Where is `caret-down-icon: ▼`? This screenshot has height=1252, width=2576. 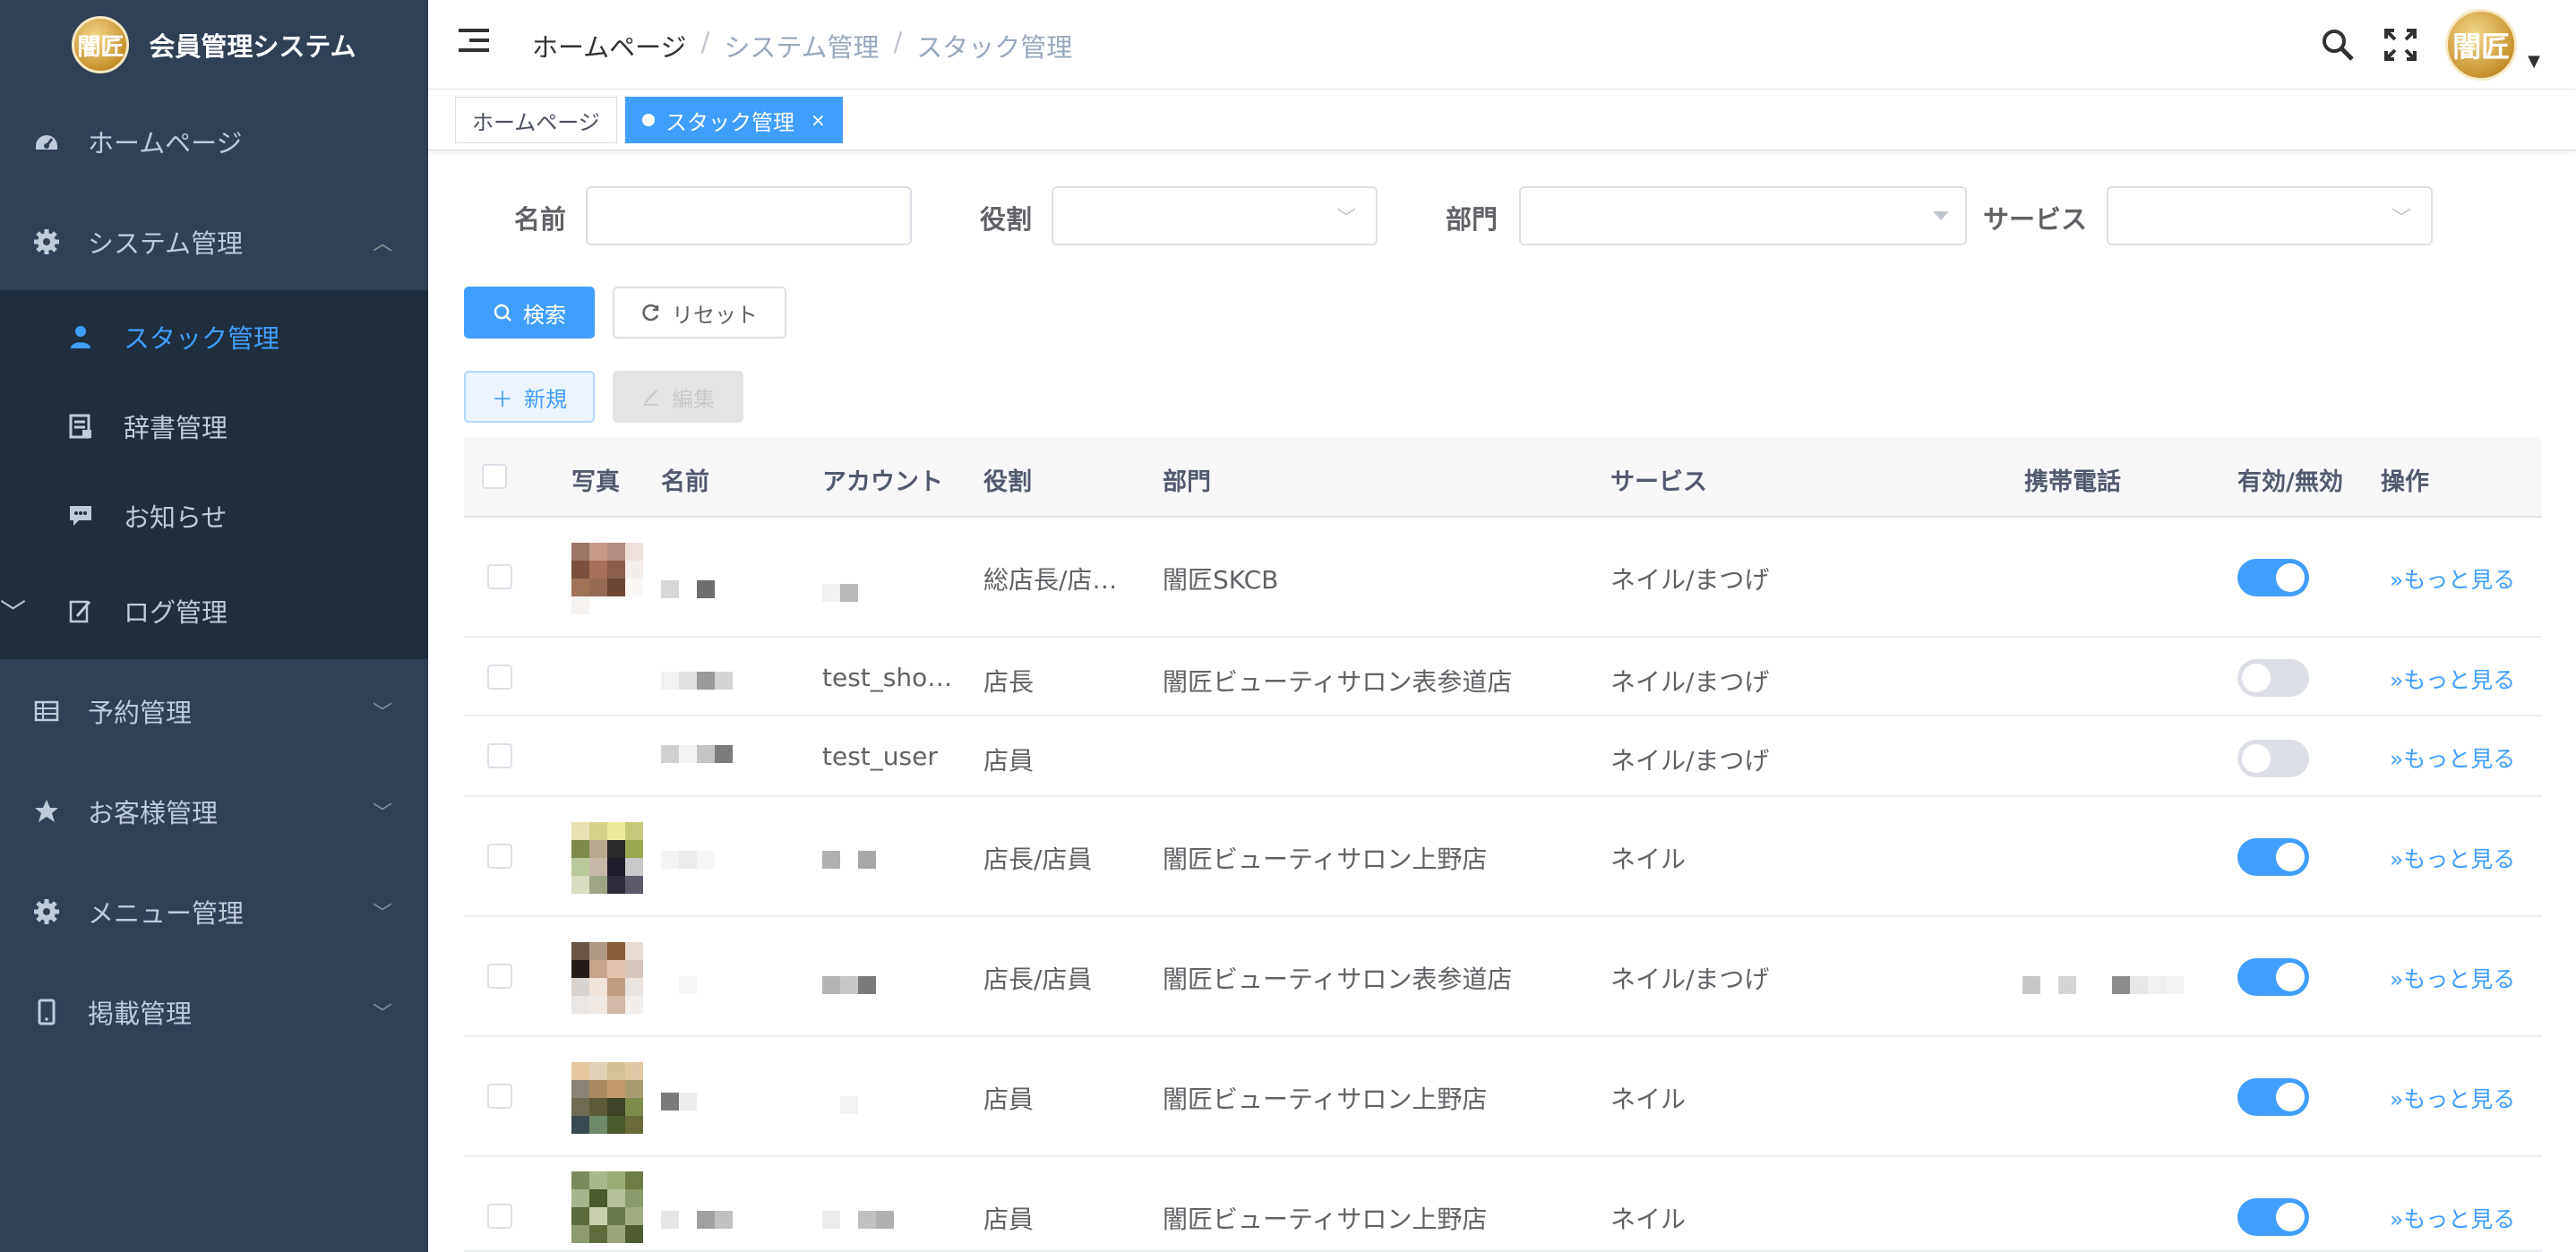 caret-down-icon: ▼ is located at coordinates (2534, 61).